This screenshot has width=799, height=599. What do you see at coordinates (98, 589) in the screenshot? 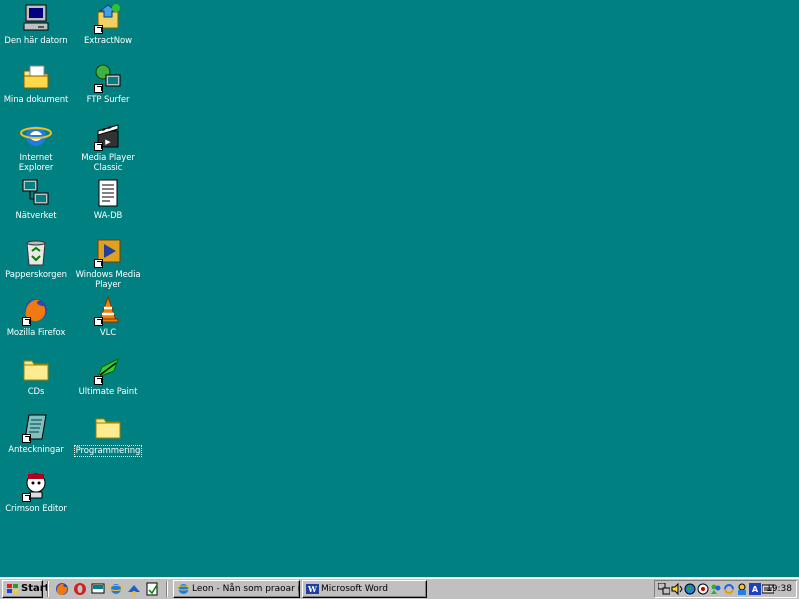
I see `quicklaunch-desktop-icon` at bounding box center [98, 589].